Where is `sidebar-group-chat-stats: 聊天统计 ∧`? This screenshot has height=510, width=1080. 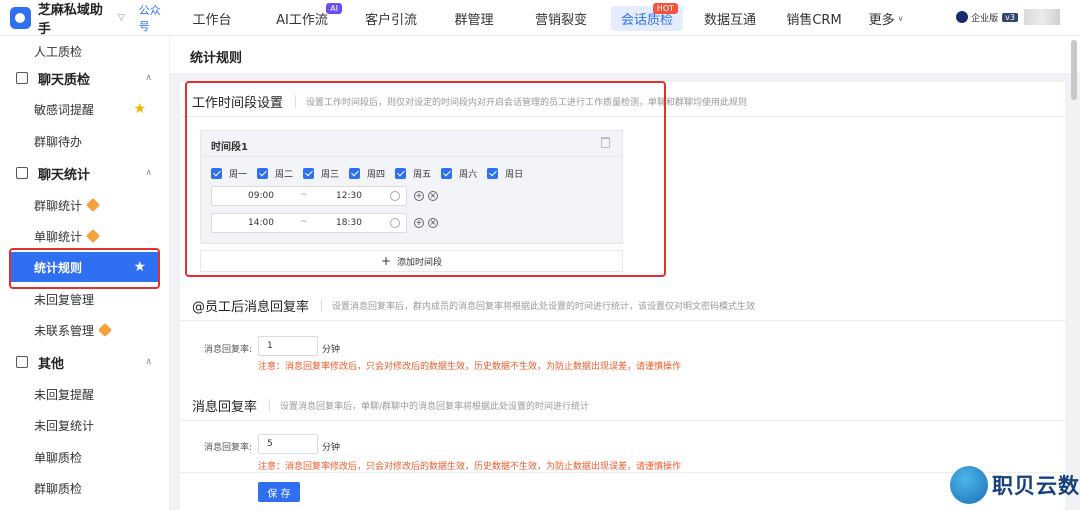
sidebar-group-chat-stats: 聊天统计 ∧ is located at coordinates (85, 173).